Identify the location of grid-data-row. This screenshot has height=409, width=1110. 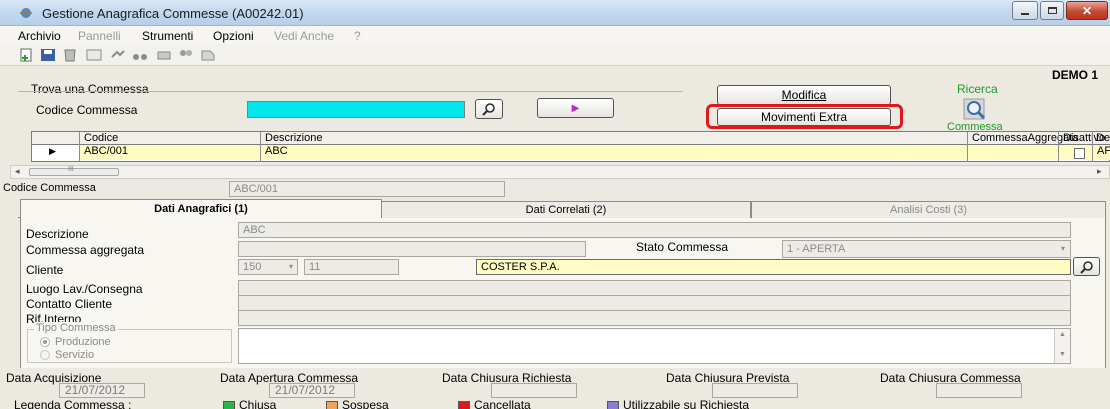
(594, 152).